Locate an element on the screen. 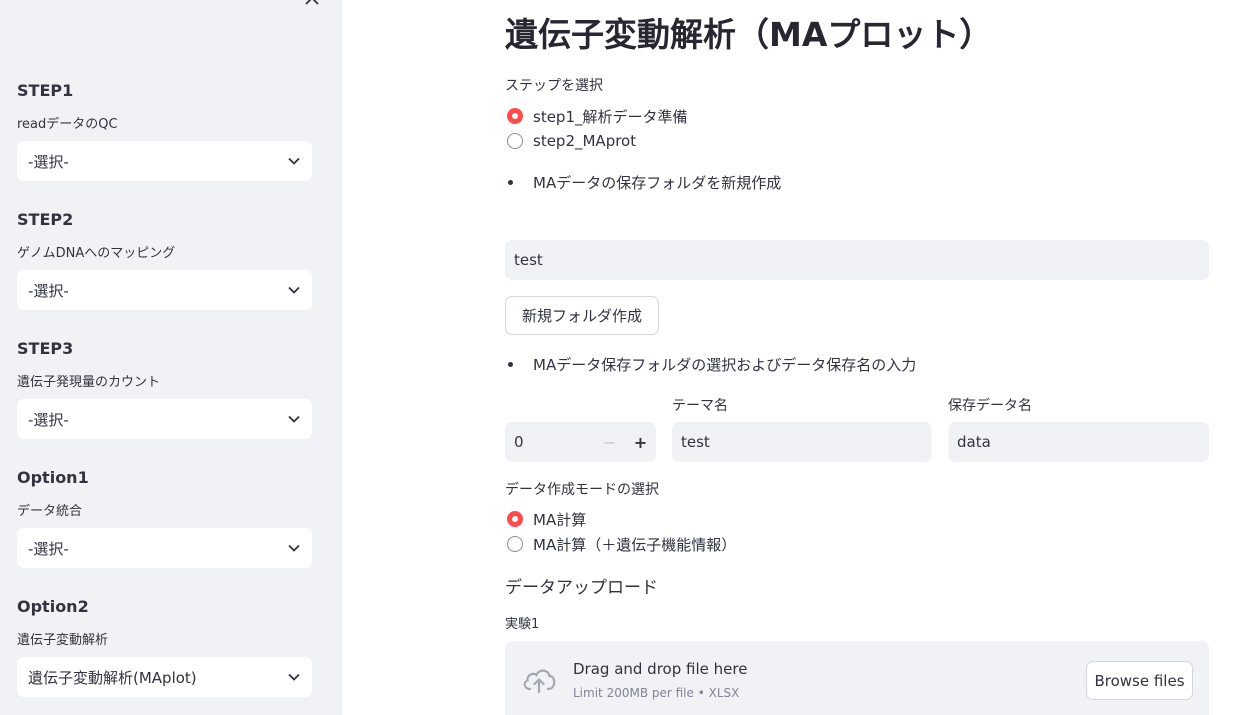 This screenshot has height=715, width=1245. option2-select: 遺伝子変動解析(MAplot) is located at coordinates (164, 677).